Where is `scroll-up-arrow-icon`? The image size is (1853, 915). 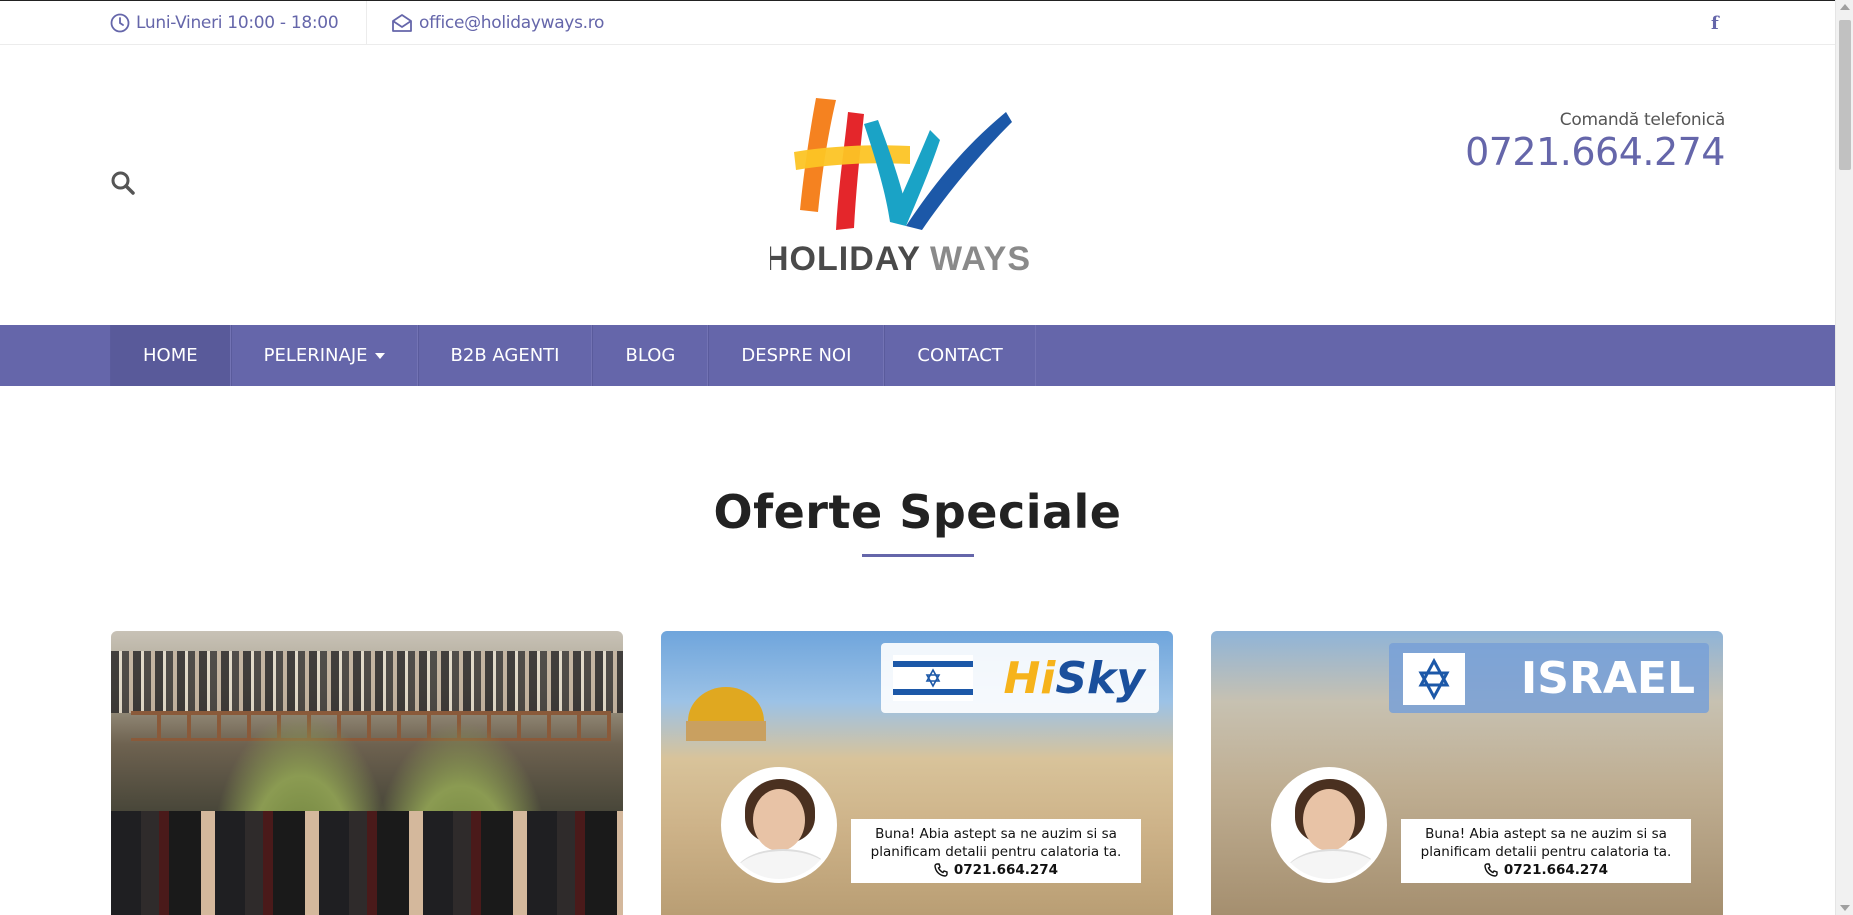
scroll-up-arrow-icon is located at coordinates (1845, 7).